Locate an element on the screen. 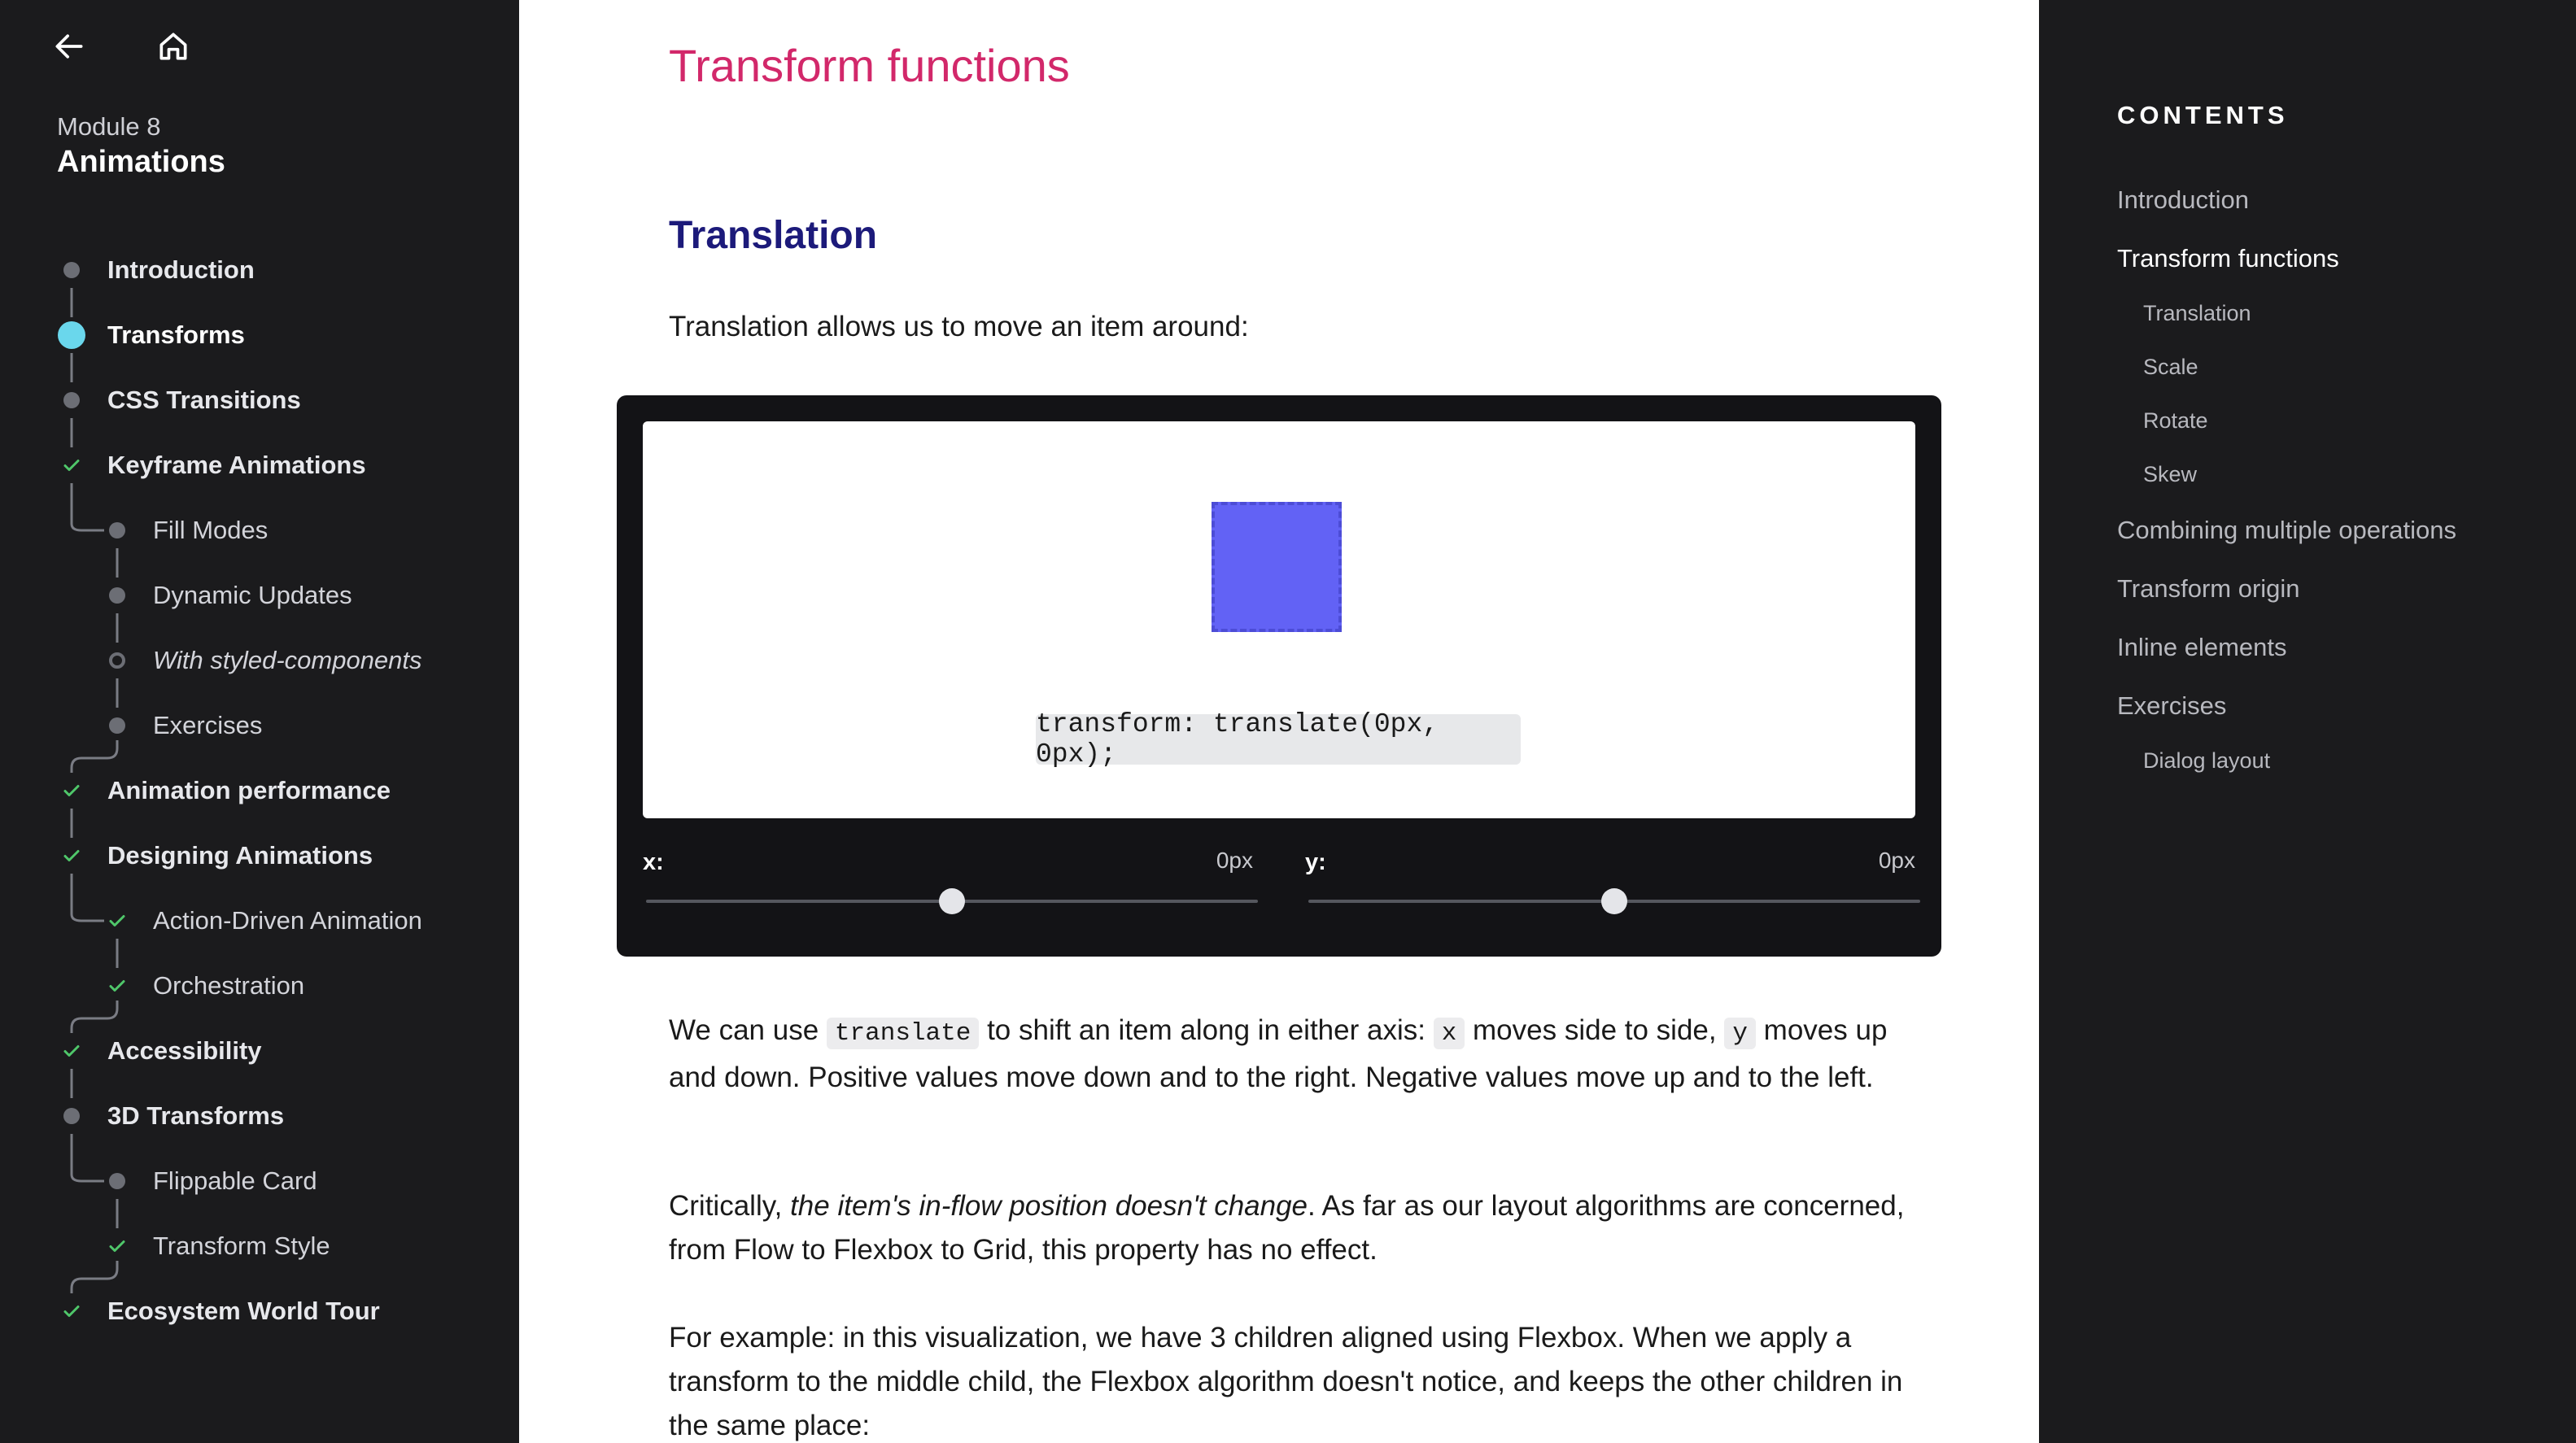 This screenshot has height=1443, width=2576. sidebar-item-keyframe-animations: Keyframe Animations is located at coordinates (244, 466).